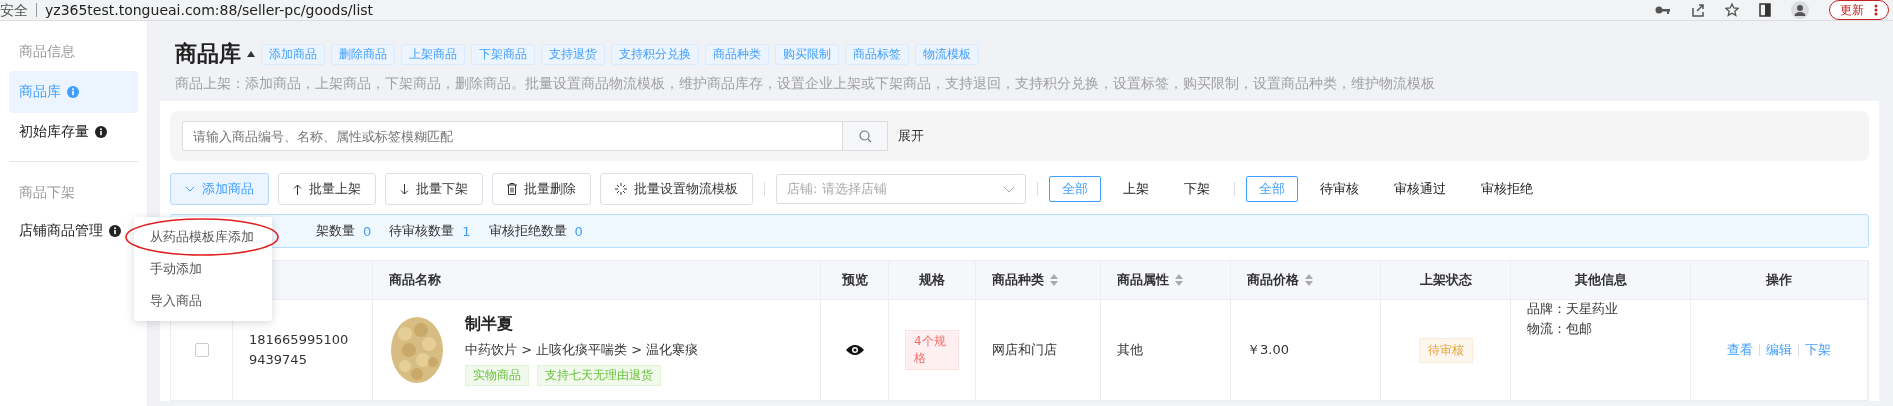 The width and height of the screenshot is (1893, 406). Describe the element at coordinates (209, 10) in the screenshot. I see `address-field: yz365test.tongueai.com:88/seller-pc/goods/list` at that location.